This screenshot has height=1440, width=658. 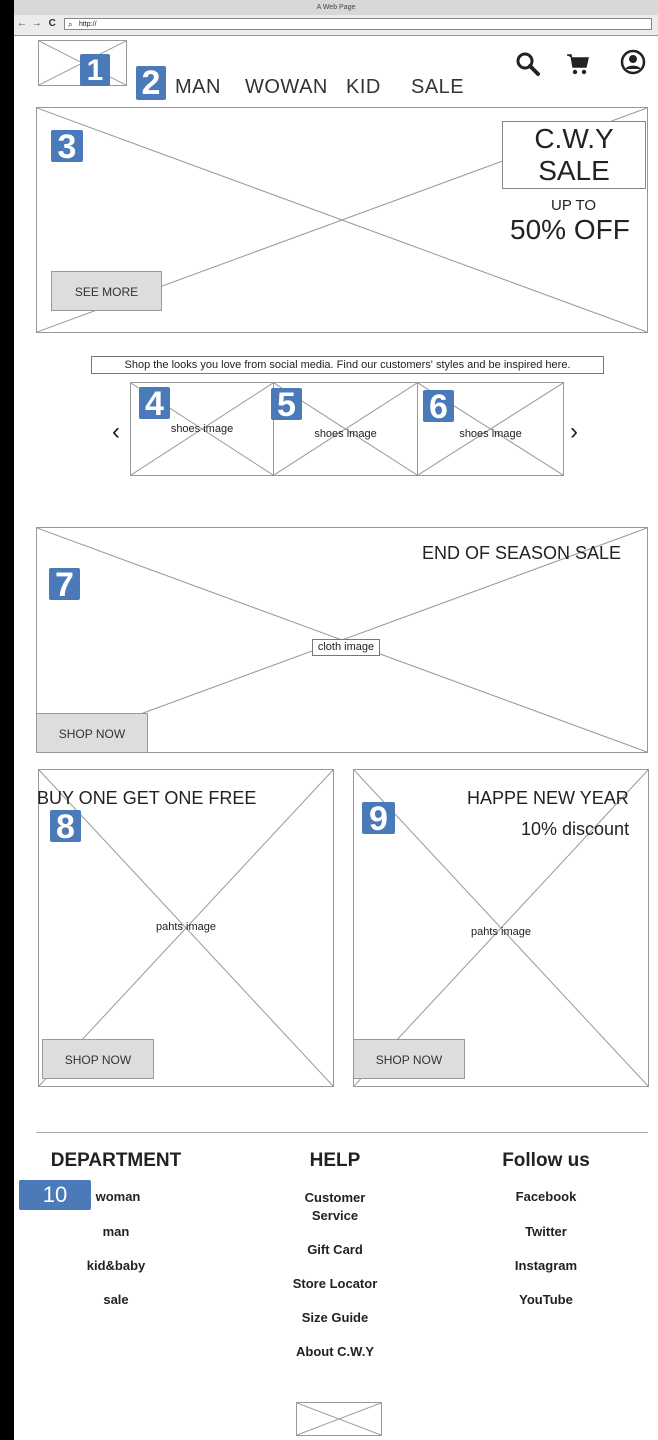 What do you see at coordinates (335, 1317) in the screenshot?
I see `footer-link-size-guide: Size Guide` at bounding box center [335, 1317].